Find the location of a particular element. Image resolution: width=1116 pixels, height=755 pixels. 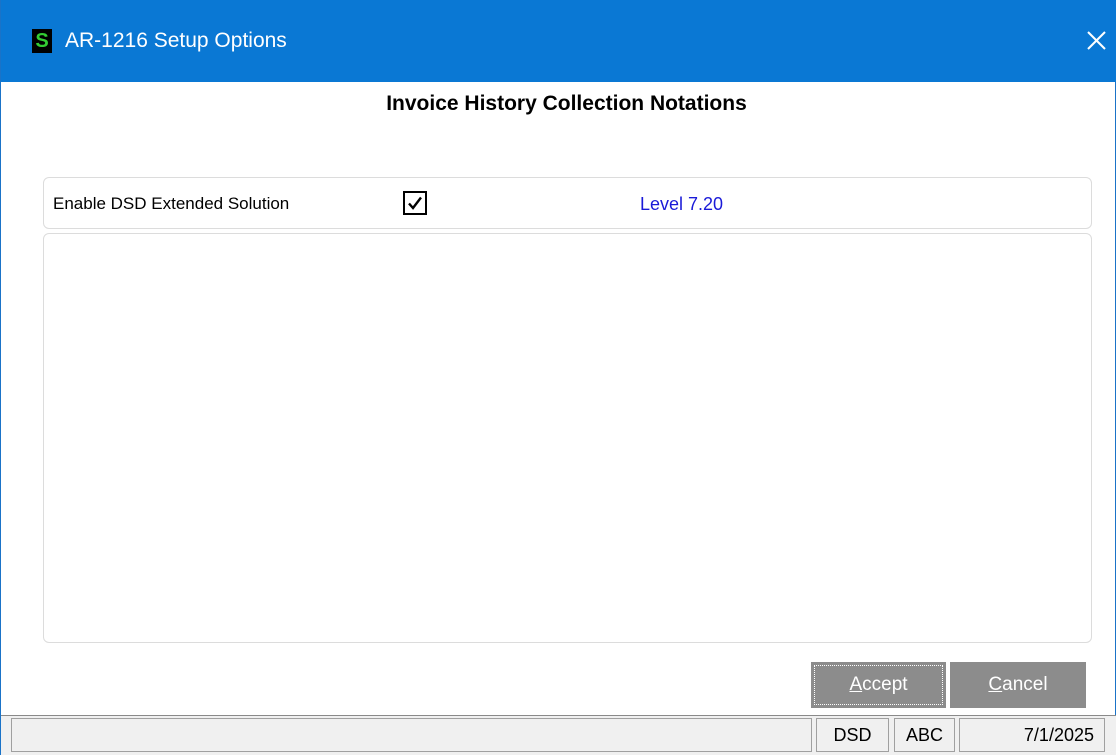

cancel-button: Cancel is located at coordinates (1018, 685).